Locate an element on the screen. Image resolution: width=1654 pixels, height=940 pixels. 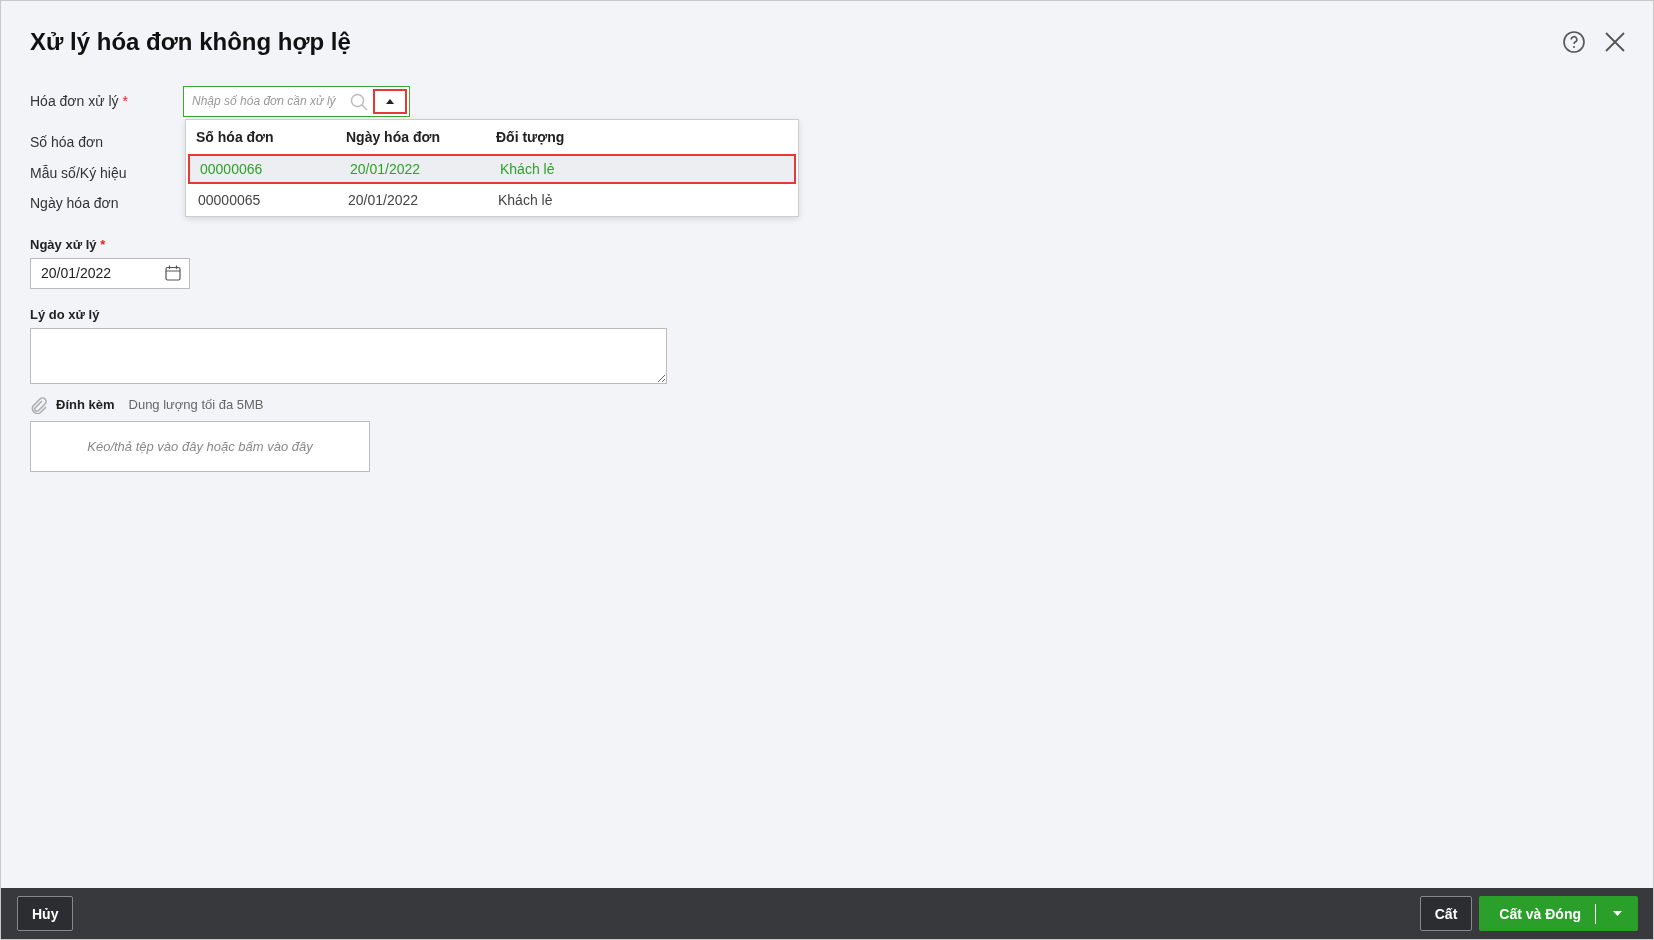
attachment-hint: Dung lượng tối đa 5MB is located at coordinates (196, 404).